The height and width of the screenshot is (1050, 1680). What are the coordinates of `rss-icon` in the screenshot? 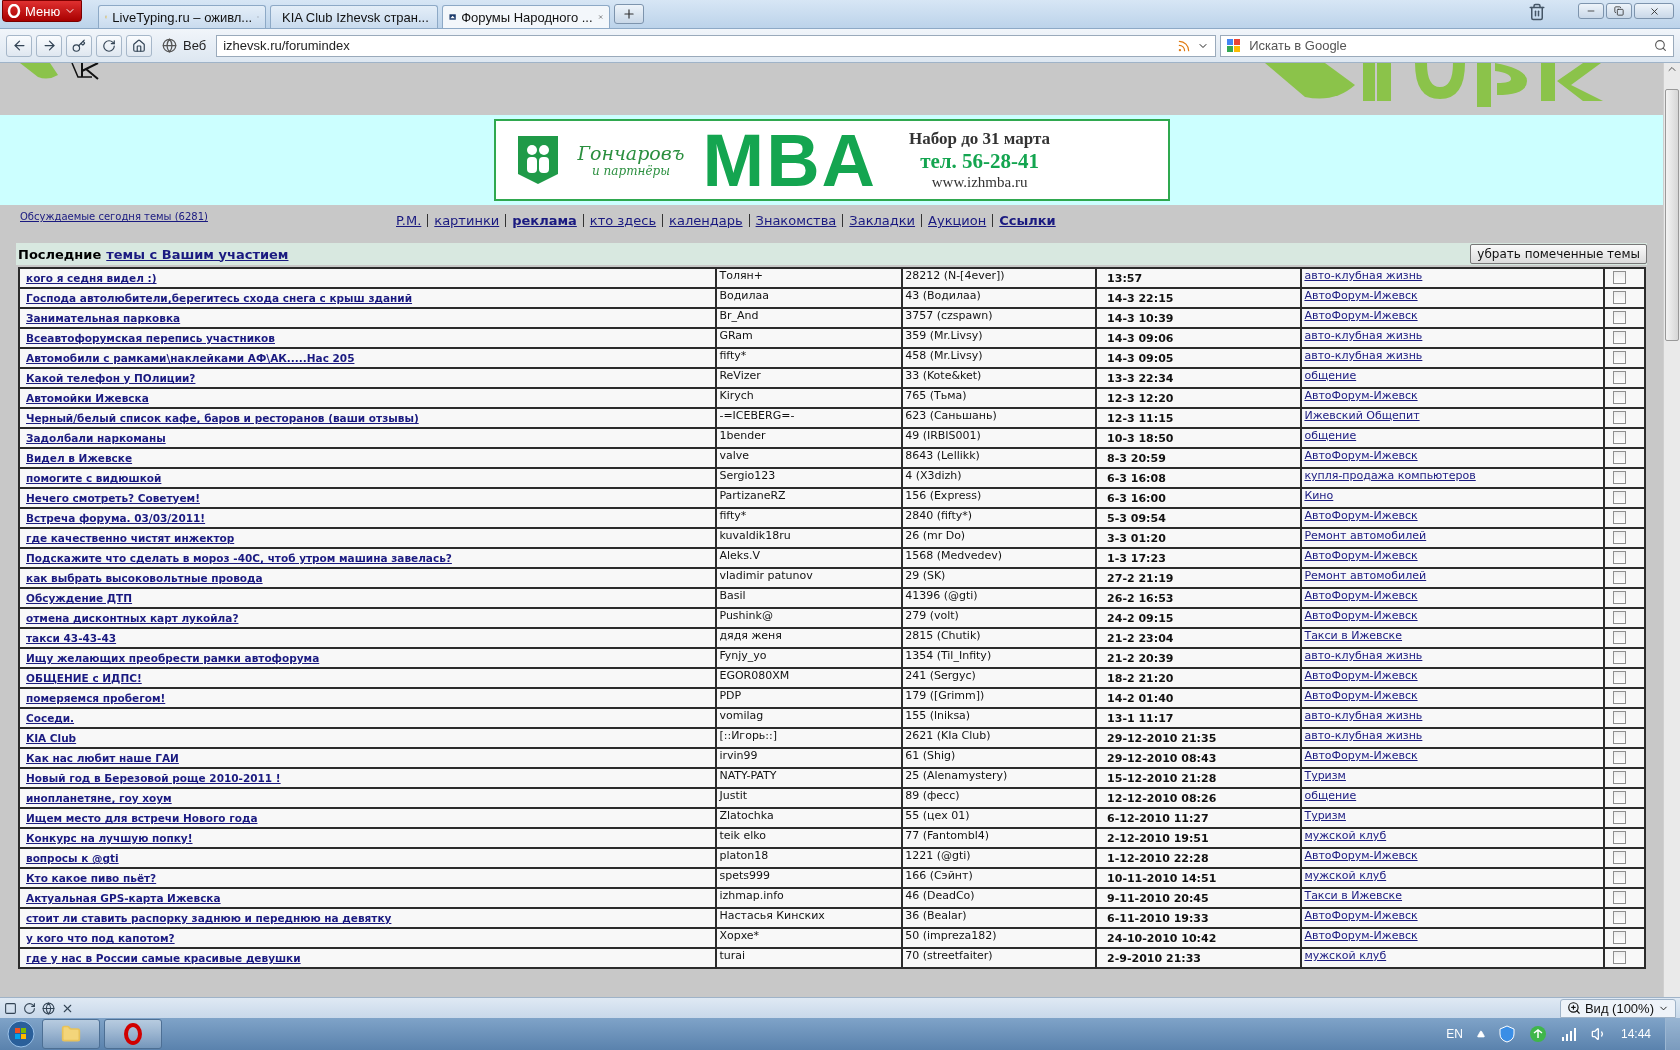 It's located at (1184, 45).